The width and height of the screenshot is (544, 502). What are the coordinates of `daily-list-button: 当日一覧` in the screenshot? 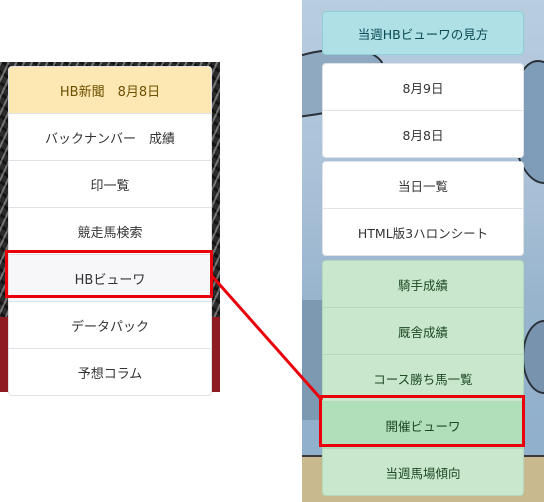 It's located at (423, 185).